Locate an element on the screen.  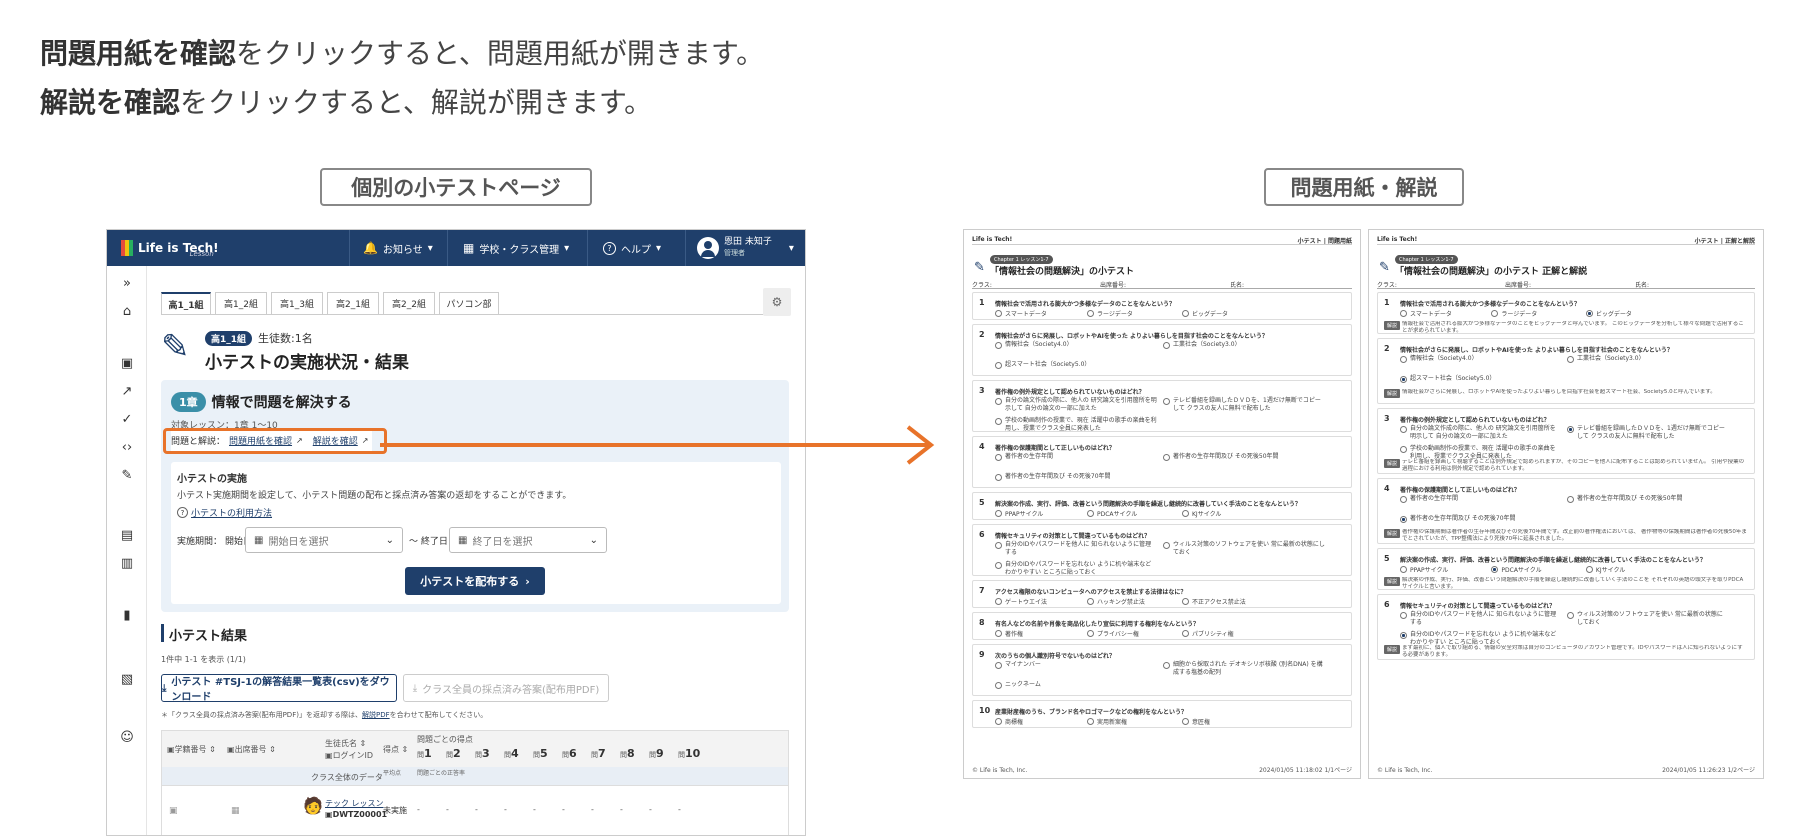
option-text: PDCAサイクル is located at coordinates (1521, 570).